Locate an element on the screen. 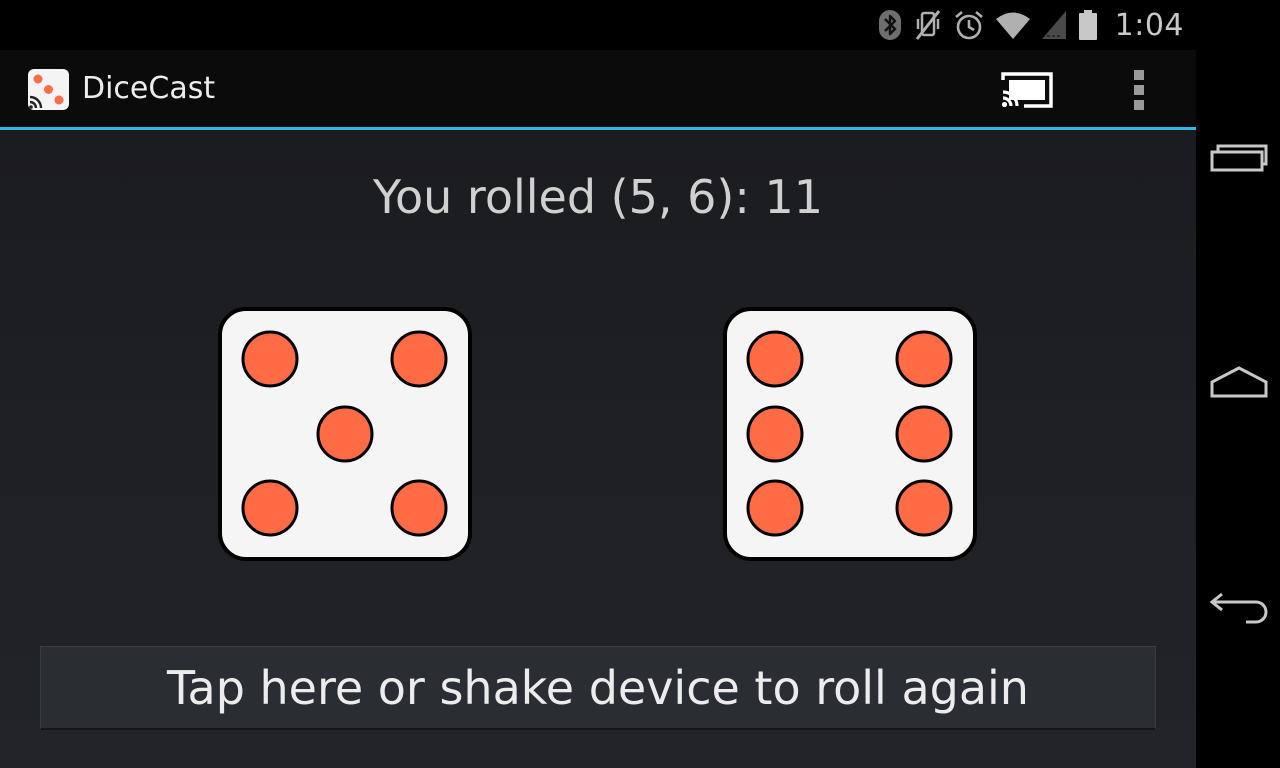 The image size is (1280, 768). overflow-menu-icon is located at coordinates (1140, 90).